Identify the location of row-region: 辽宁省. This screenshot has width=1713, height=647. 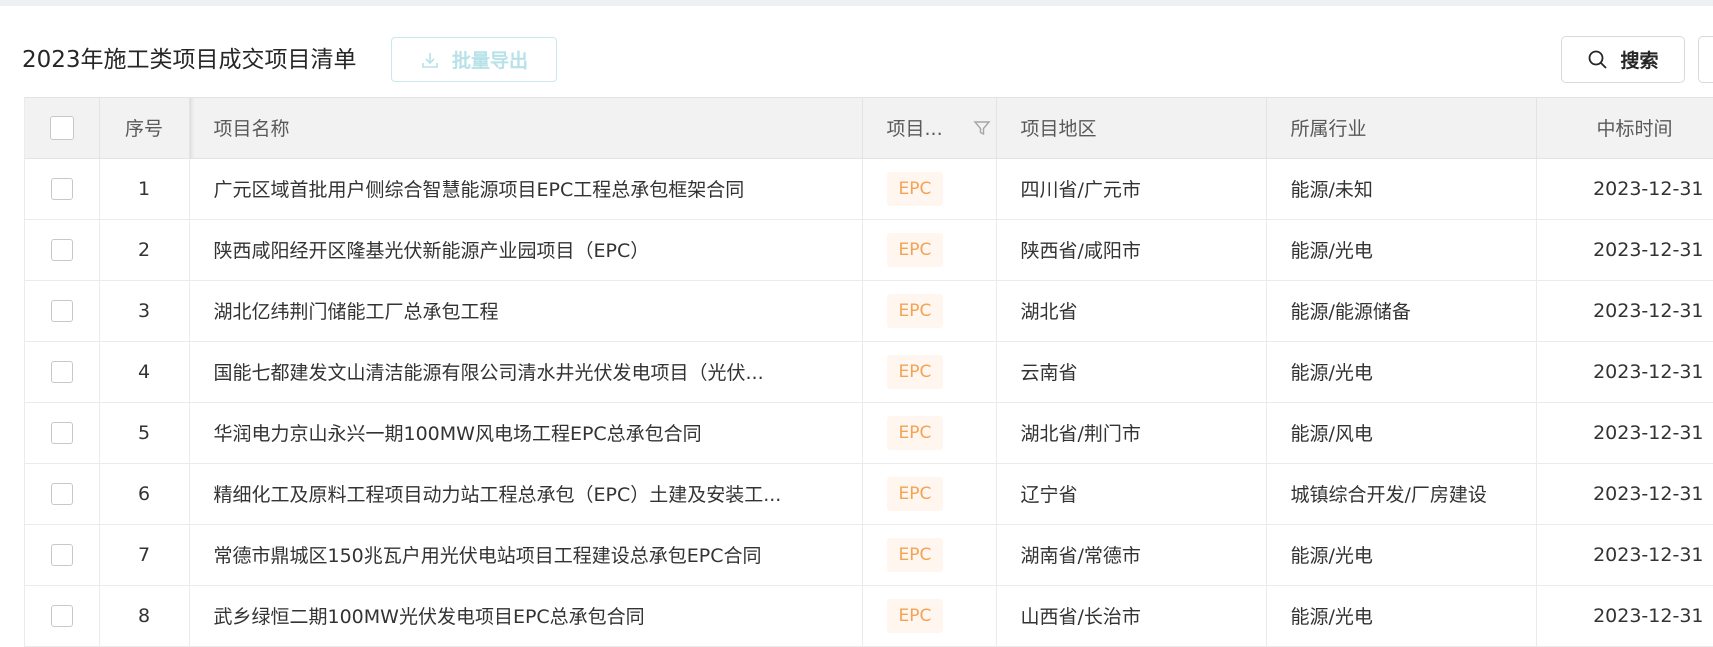
(1131, 494).